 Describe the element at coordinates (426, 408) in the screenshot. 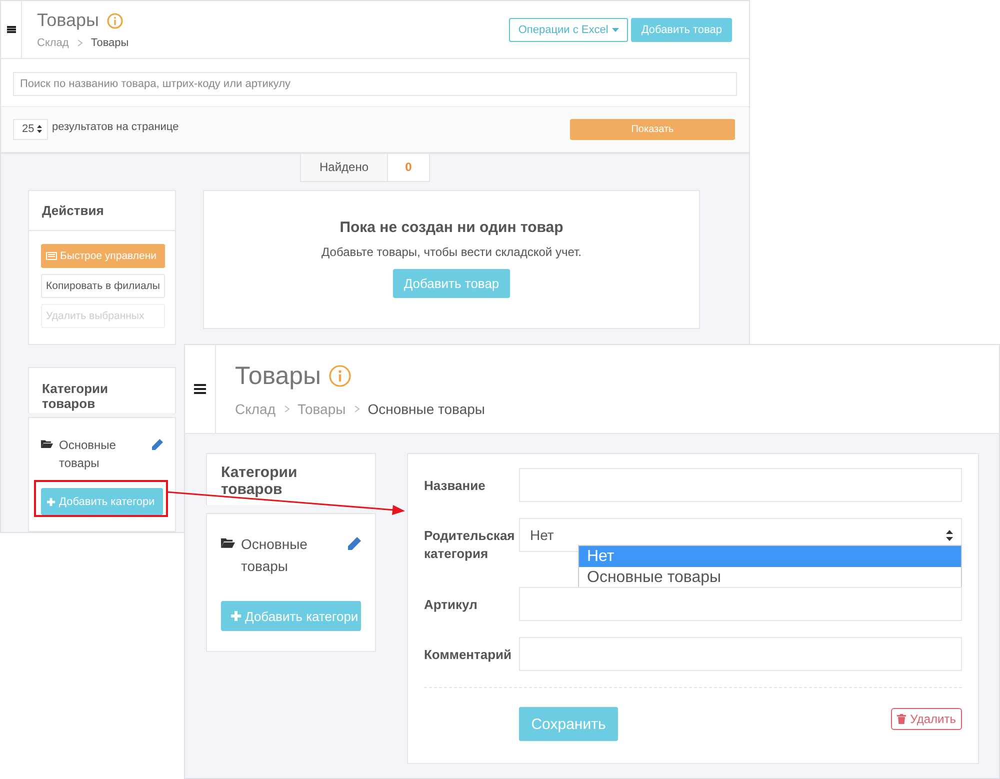

I see `breadcrumb-item: Основные товары` at that location.